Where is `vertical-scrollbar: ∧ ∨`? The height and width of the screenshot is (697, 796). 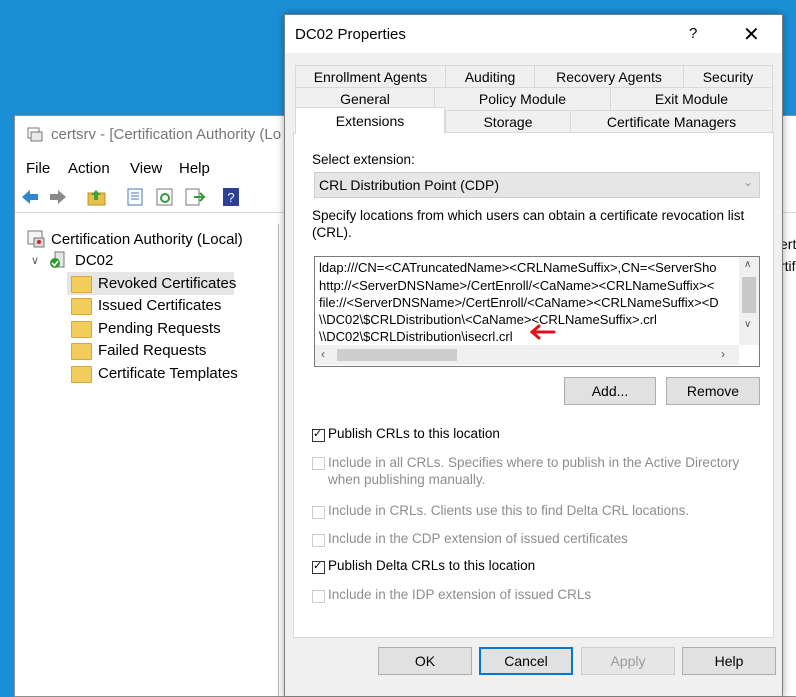 vertical-scrollbar: ∧ ∨ is located at coordinates (749, 301).